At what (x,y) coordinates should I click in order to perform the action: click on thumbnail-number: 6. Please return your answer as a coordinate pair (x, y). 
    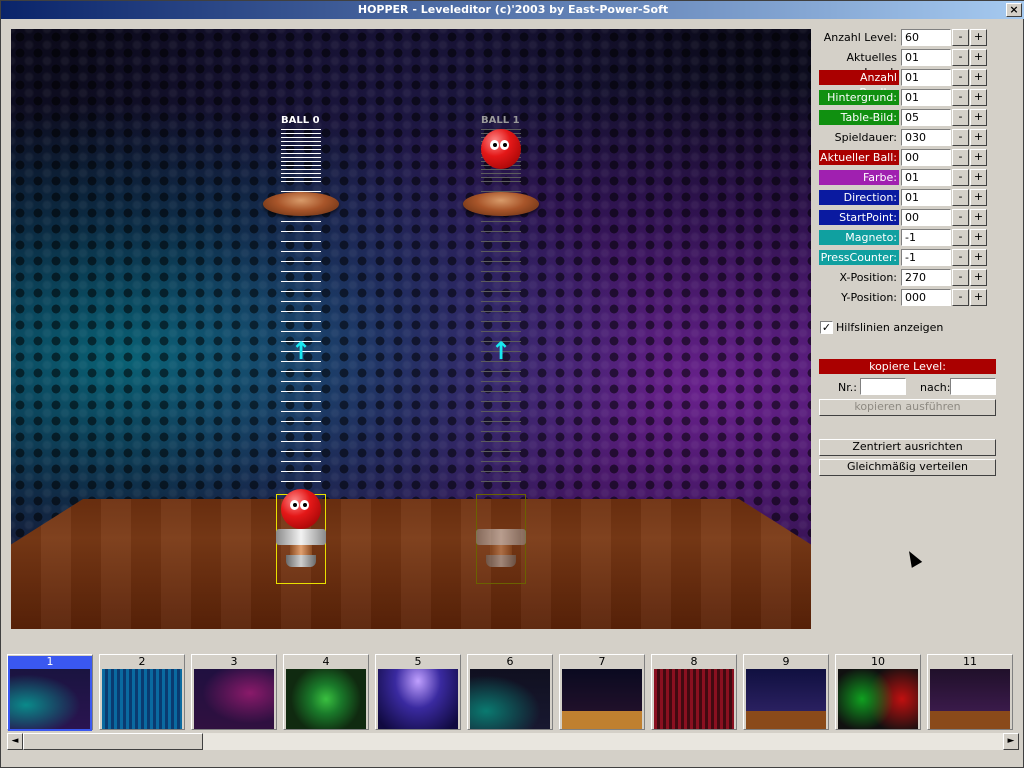
    Looking at the image, I should click on (510, 661).